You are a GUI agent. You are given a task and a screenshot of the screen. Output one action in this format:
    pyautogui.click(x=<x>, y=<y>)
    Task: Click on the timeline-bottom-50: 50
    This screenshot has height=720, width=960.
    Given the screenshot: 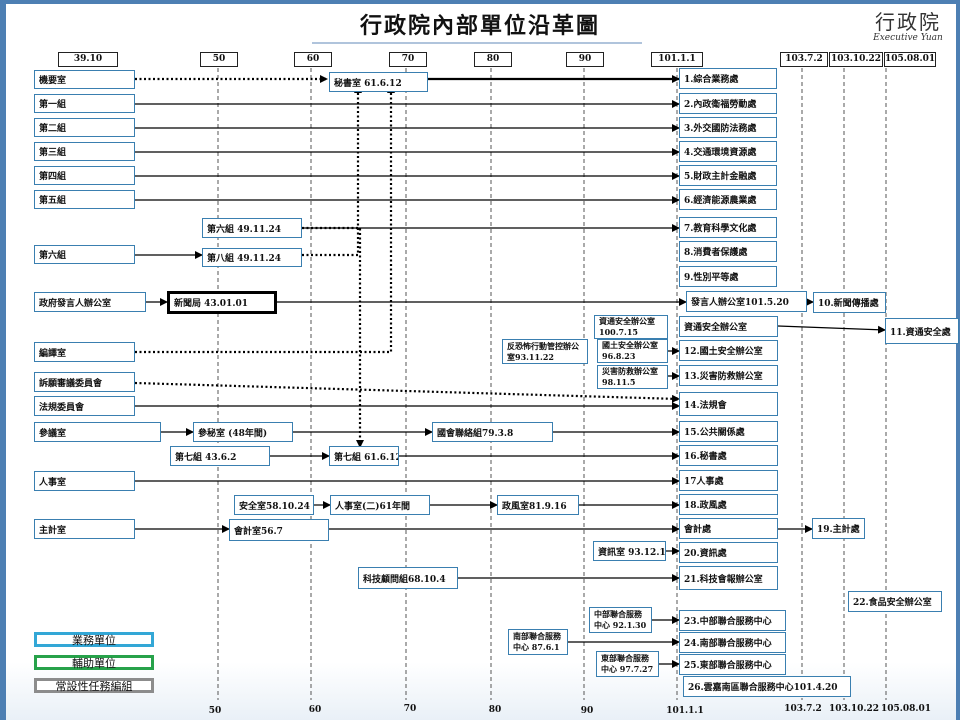 What is the action you would take?
    pyautogui.click(x=215, y=711)
    